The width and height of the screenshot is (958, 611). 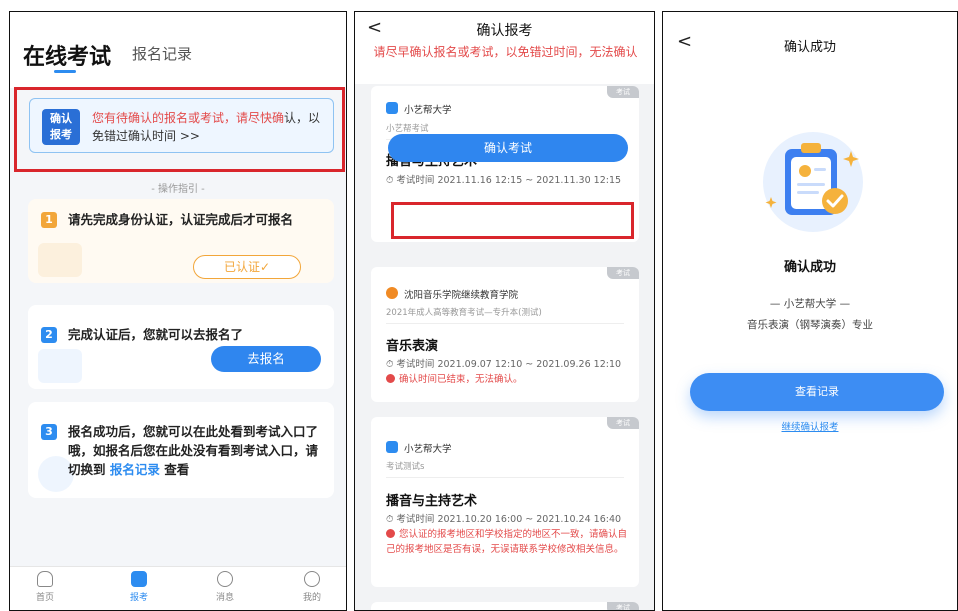 I want to click on view-records-button: 查看记录, so click(x=817, y=392).